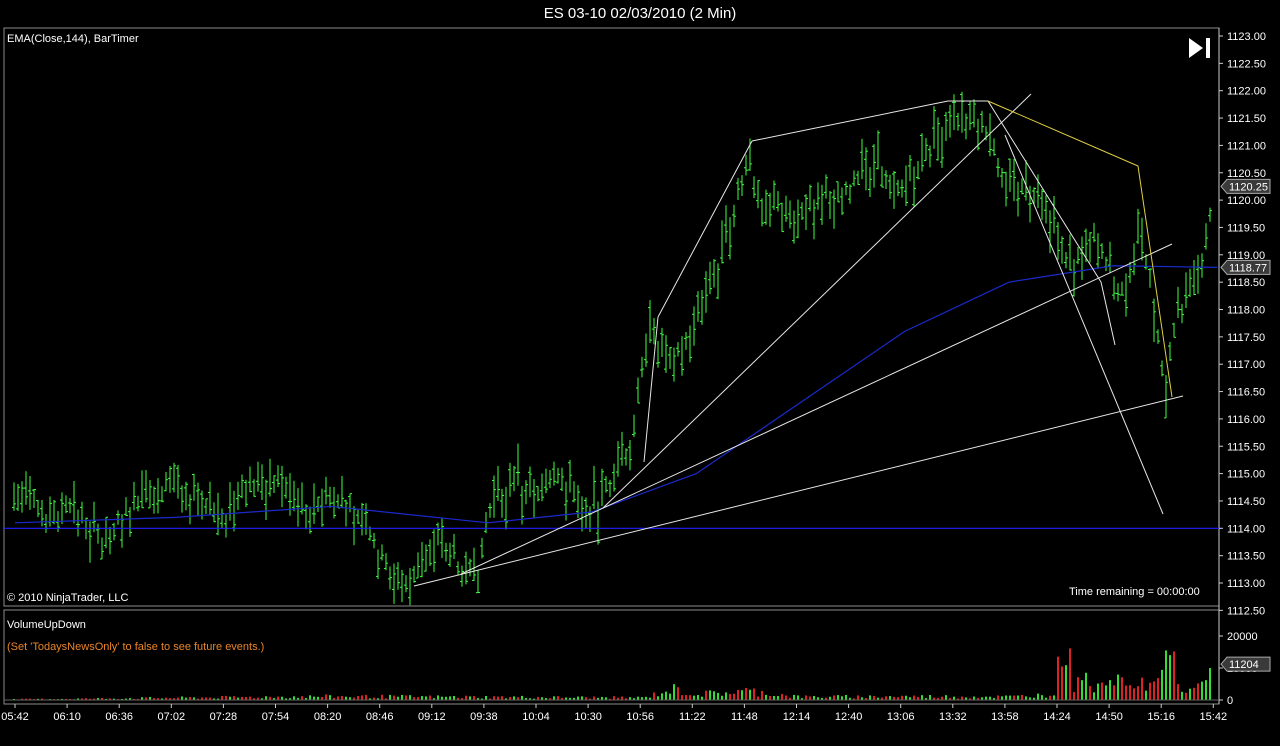 Image resolution: width=1280 pixels, height=746 pixels. Describe the element at coordinates (1200, 48) in the screenshot. I see `go-to-end-icon` at that location.